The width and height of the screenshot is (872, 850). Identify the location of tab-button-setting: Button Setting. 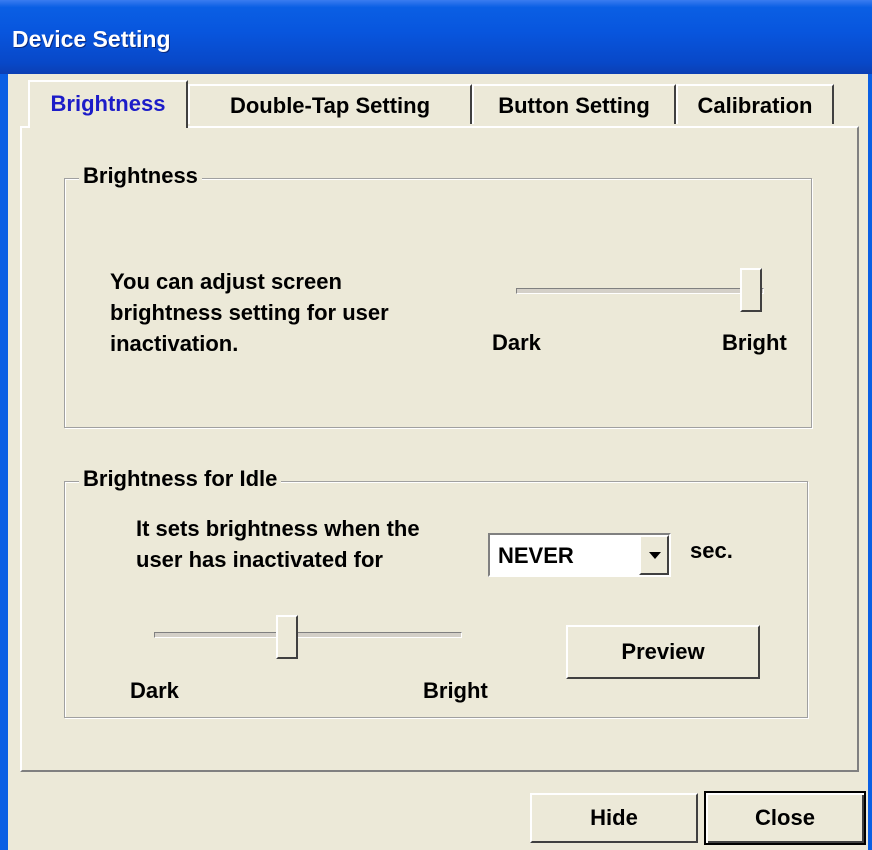
(574, 104).